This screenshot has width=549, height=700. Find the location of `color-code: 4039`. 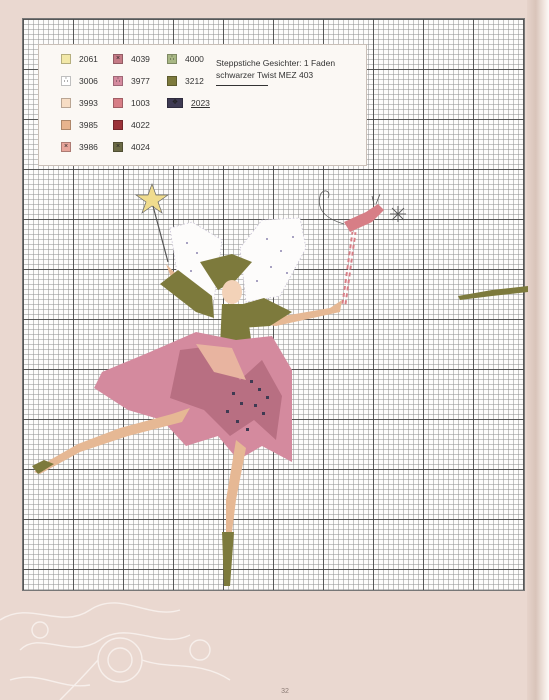

color-code: 4039 is located at coordinates (140, 59).